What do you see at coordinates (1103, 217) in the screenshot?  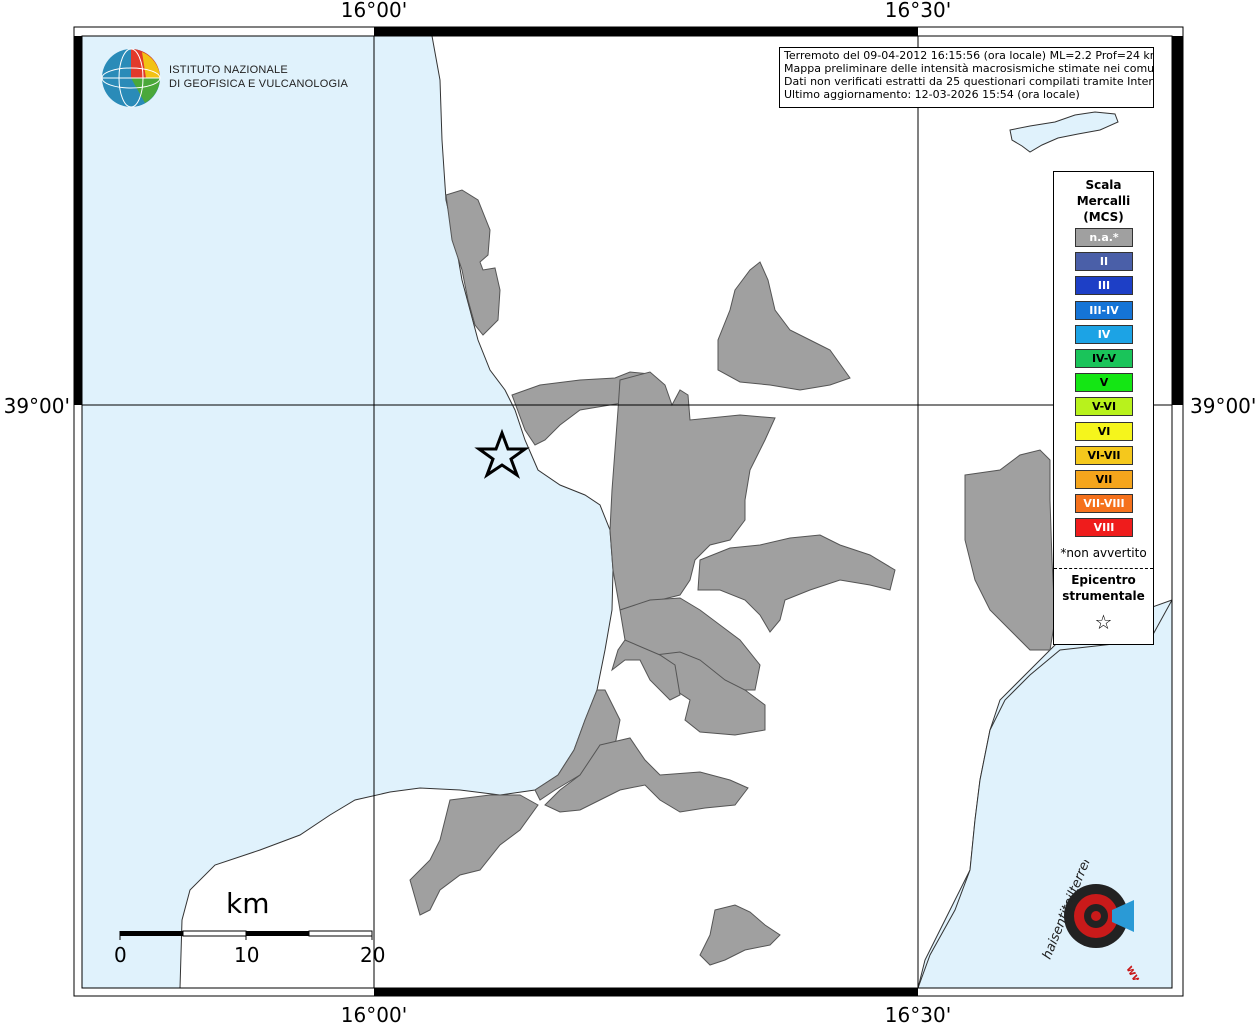 I see `legend-title-line: (MCS)` at bounding box center [1103, 217].